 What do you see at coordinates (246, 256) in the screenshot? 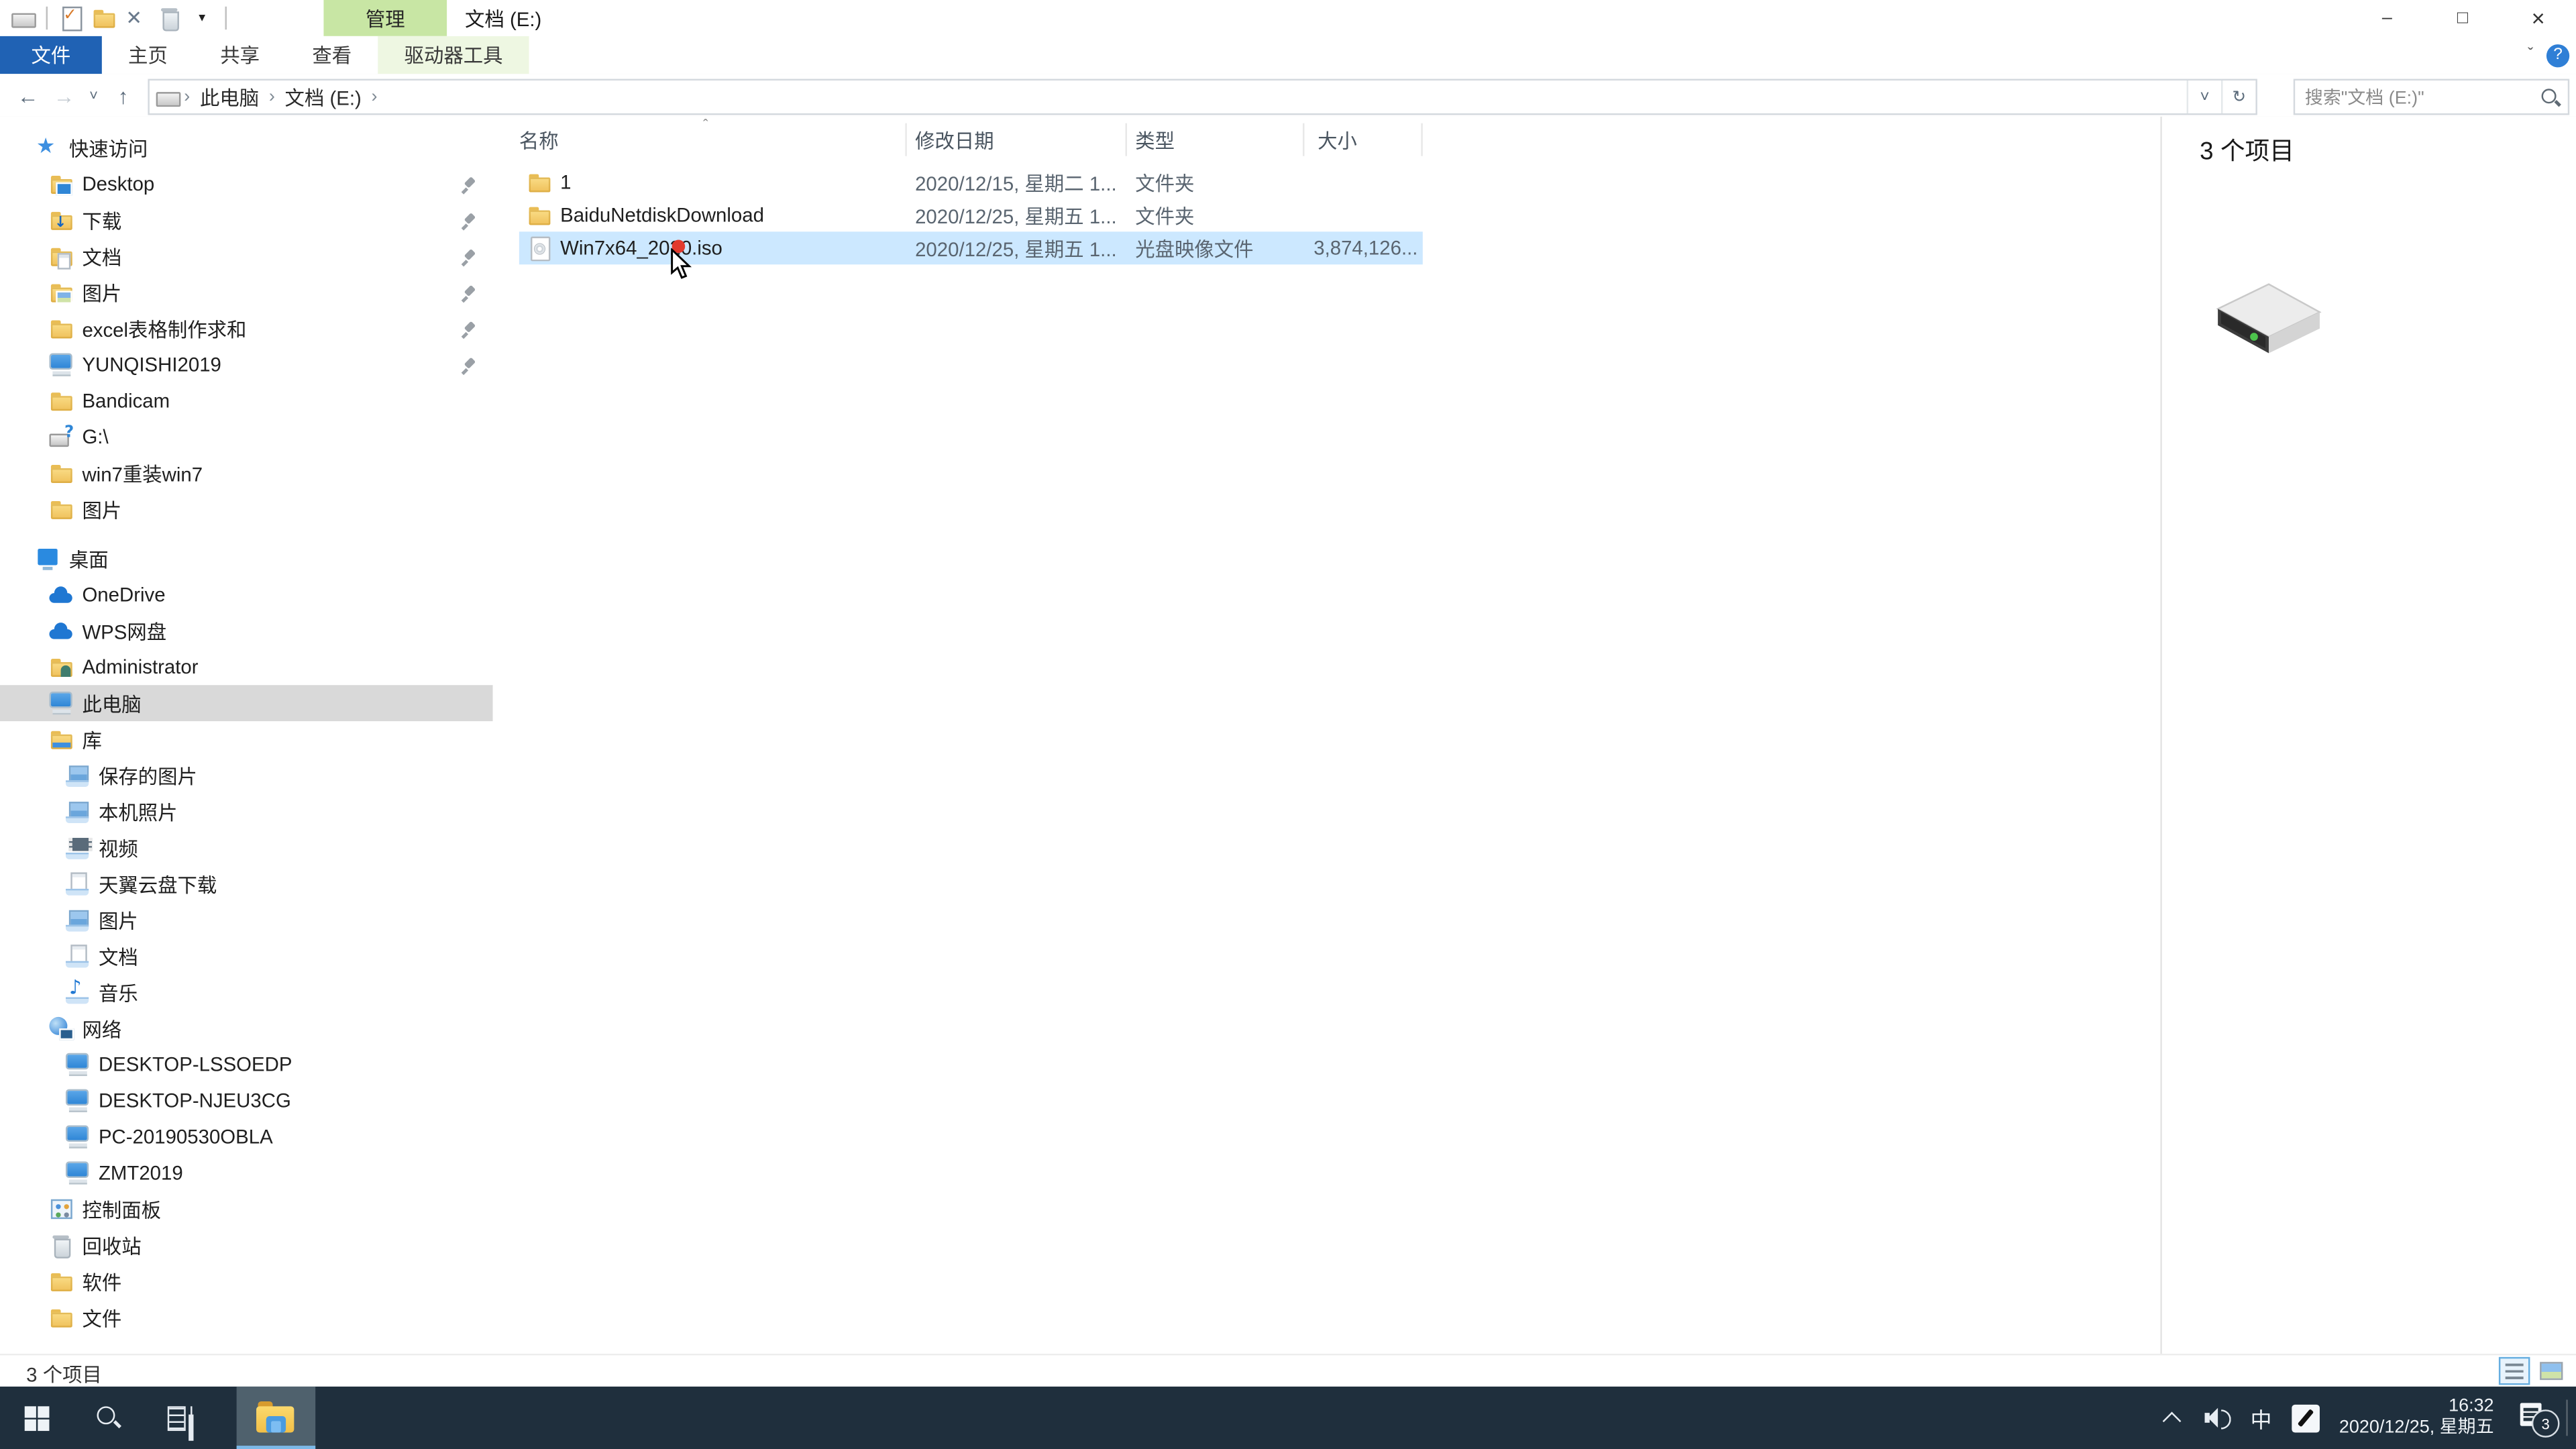
I see `sidebar-item-documents: 文档` at bounding box center [246, 256].